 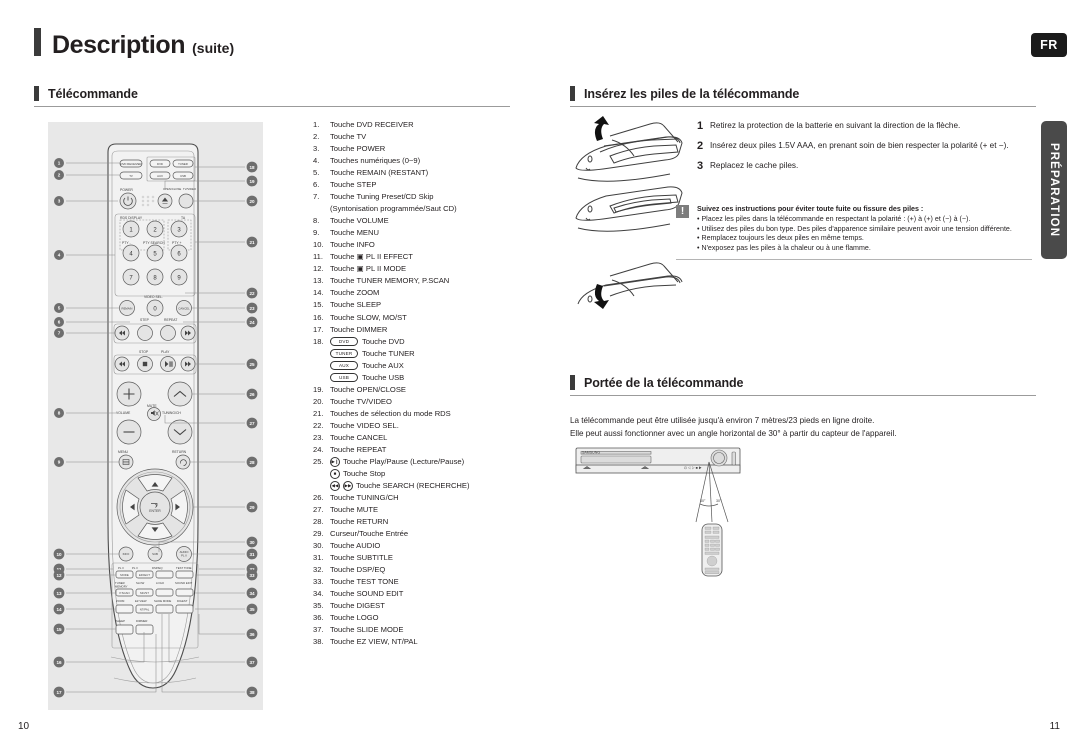 I want to click on svg-text: DIMMER, so click(x=141, y=621).